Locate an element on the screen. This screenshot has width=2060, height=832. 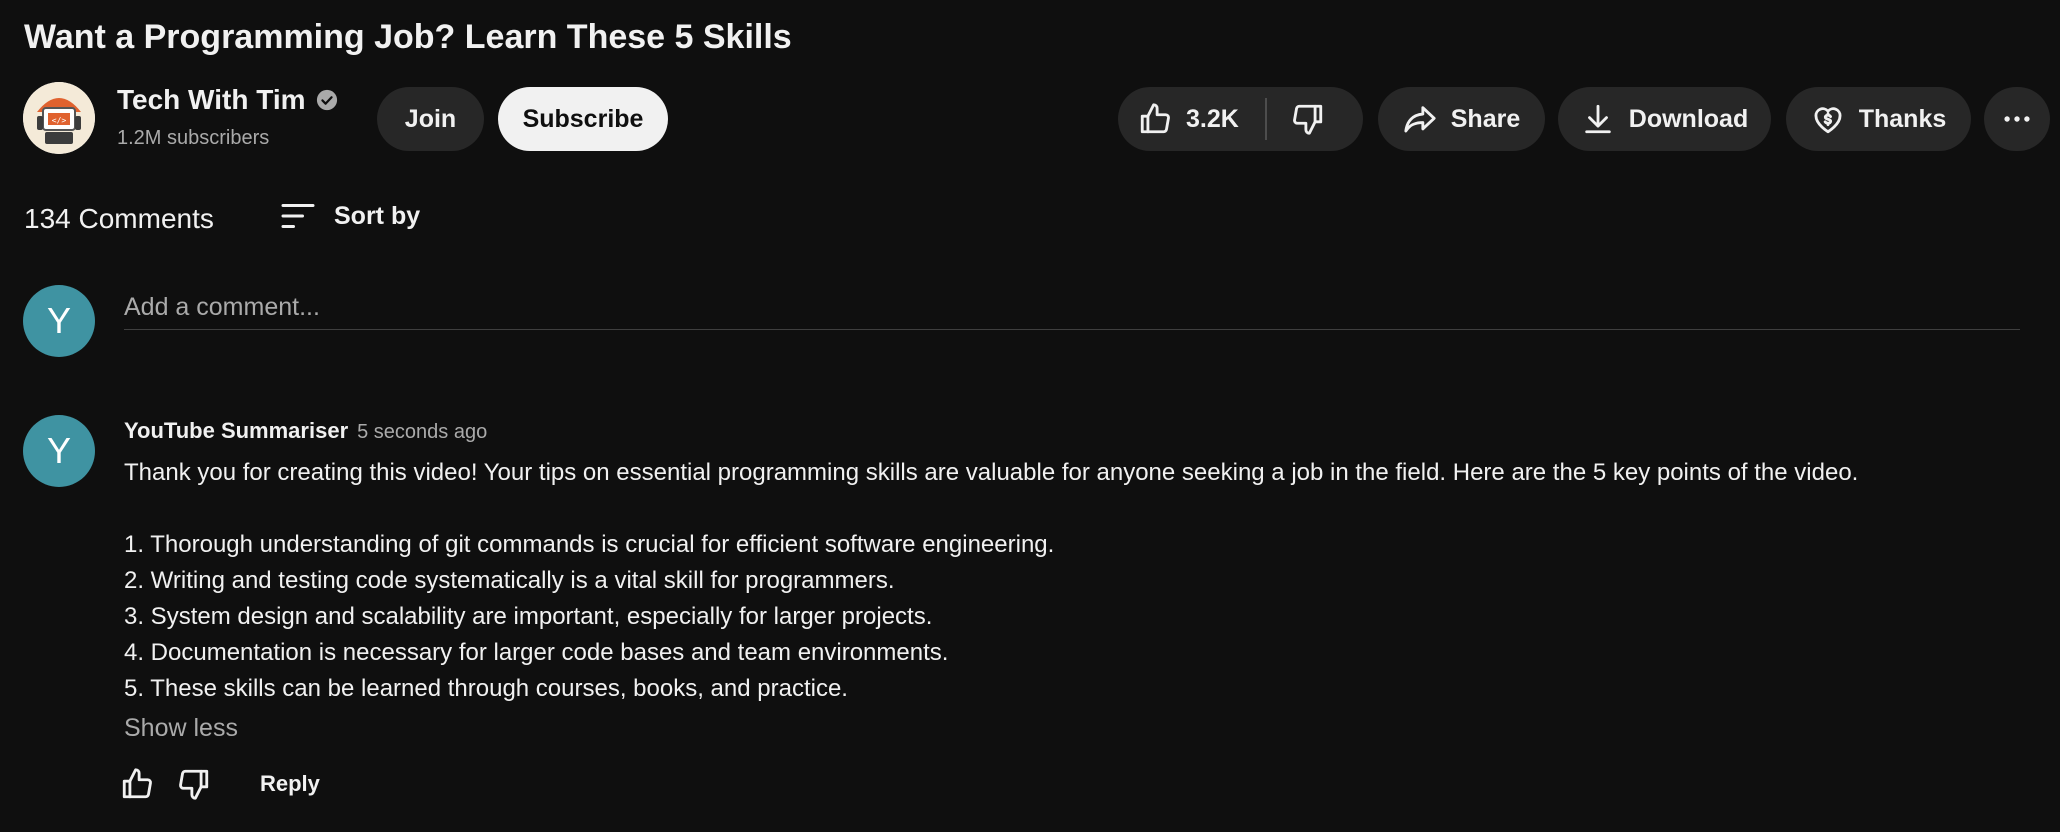
dislike-button is located at coordinates (1308, 119).